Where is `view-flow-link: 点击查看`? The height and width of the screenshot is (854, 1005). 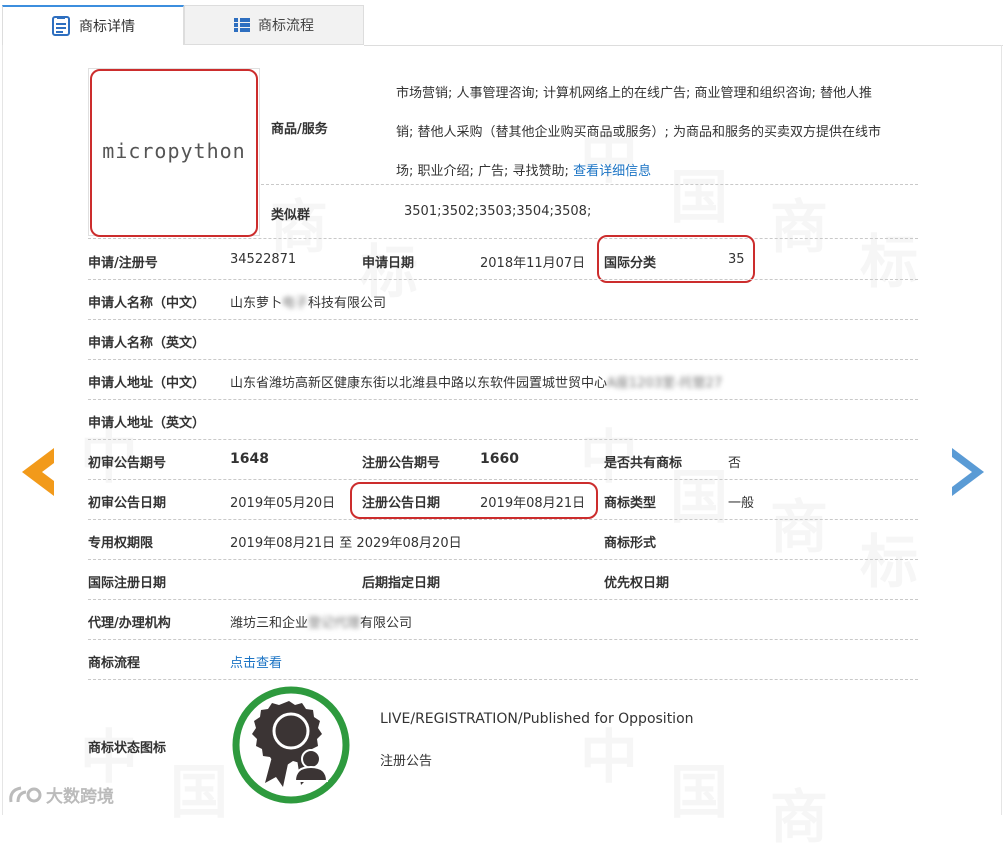 view-flow-link: 点击查看 is located at coordinates (256, 661).